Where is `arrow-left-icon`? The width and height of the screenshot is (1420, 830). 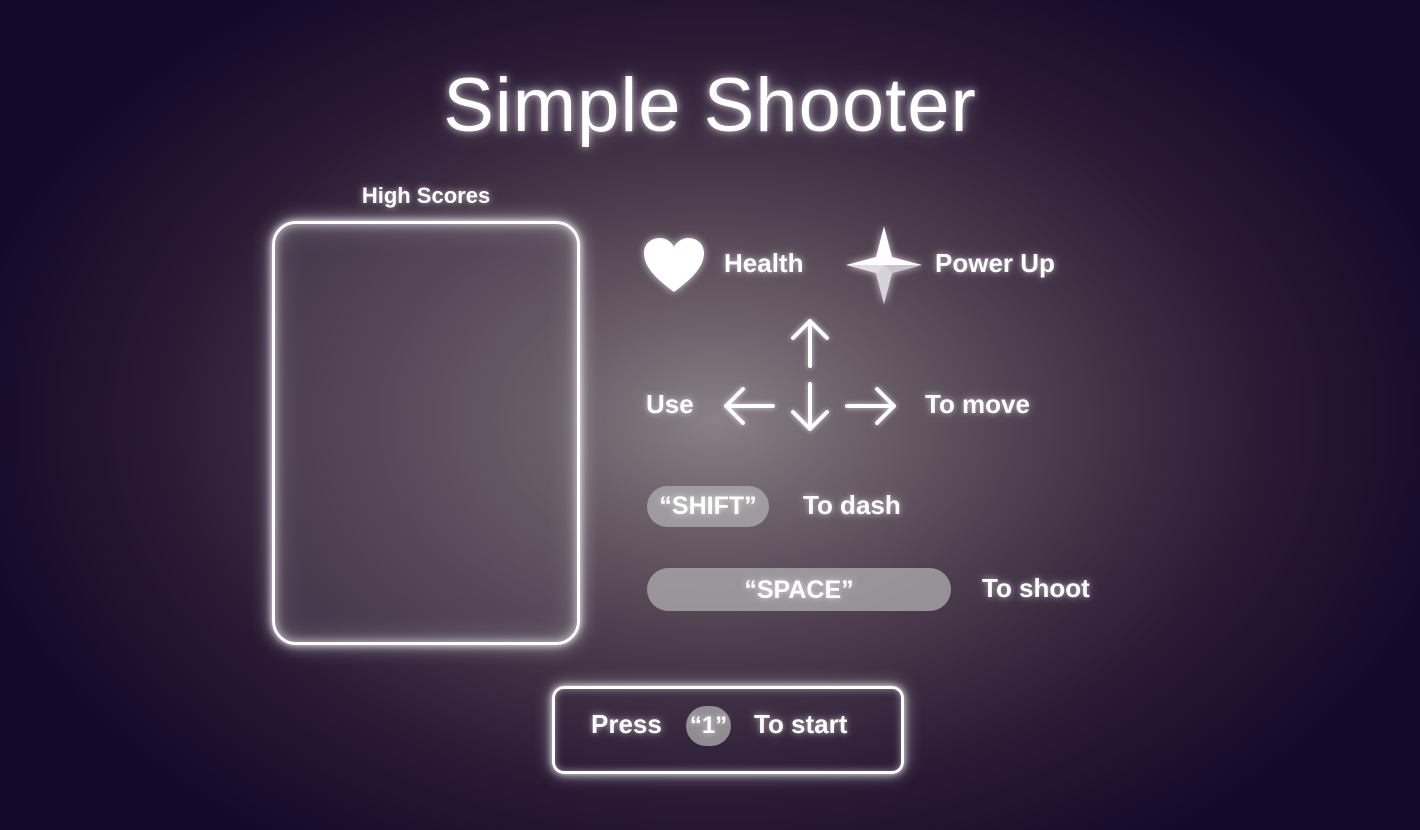 arrow-left-icon is located at coordinates (749, 406).